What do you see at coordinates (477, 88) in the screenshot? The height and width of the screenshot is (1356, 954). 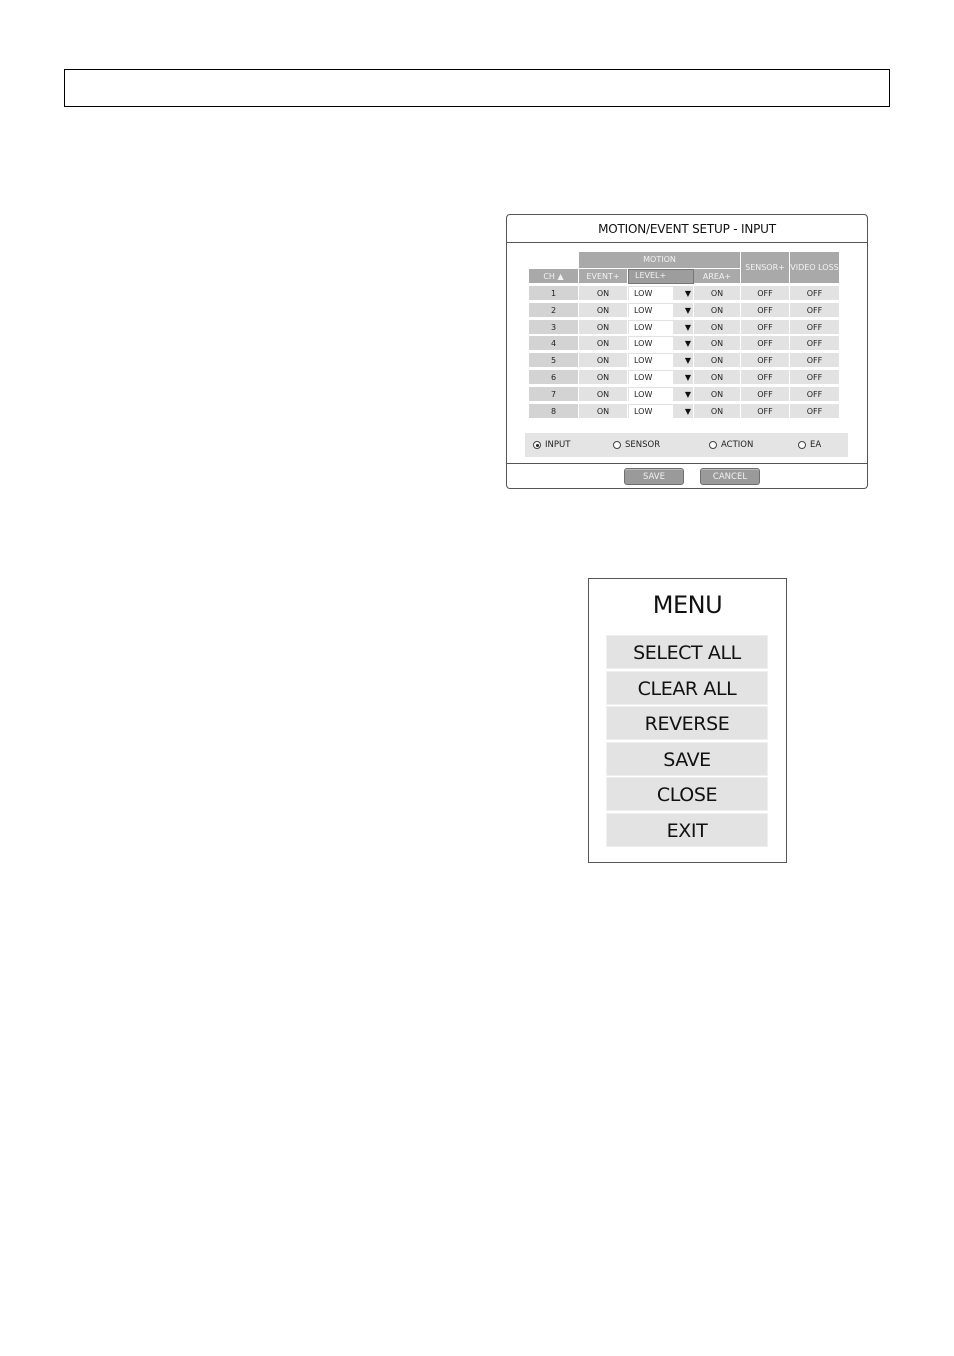 I see `header-frame` at bounding box center [477, 88].